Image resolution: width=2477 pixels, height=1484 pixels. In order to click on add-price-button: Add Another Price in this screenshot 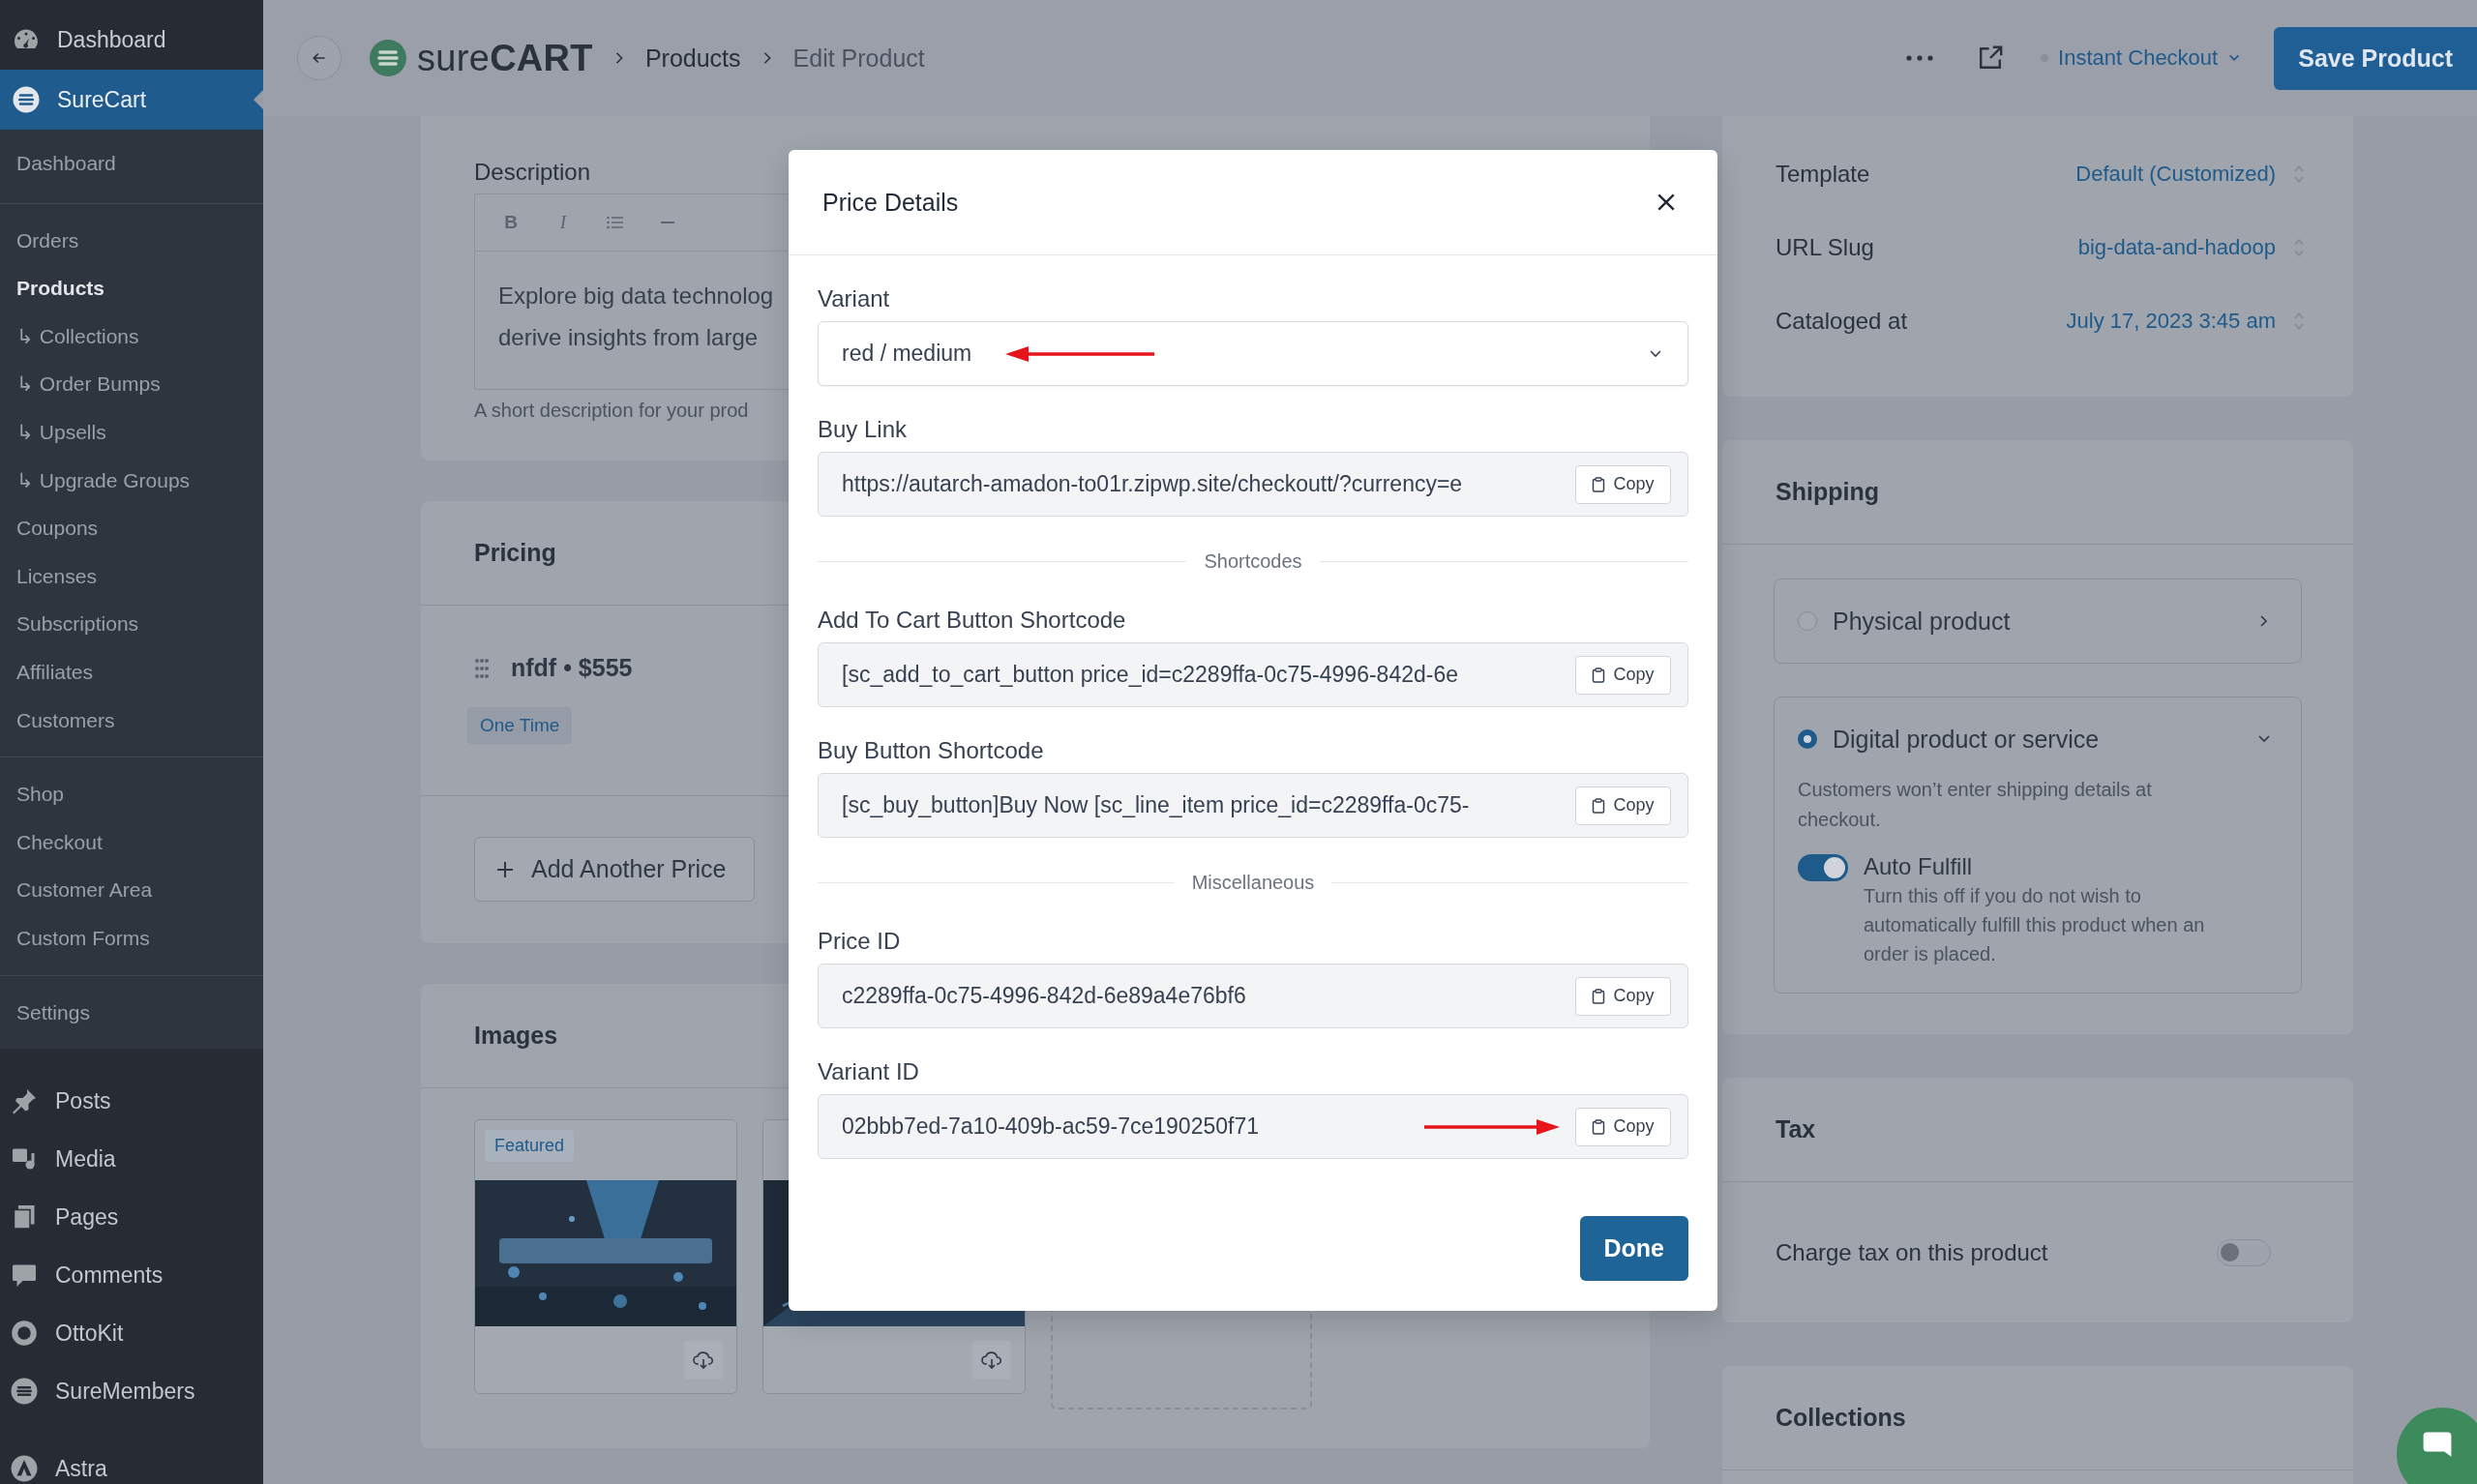, I will do `click(614, 869)`.